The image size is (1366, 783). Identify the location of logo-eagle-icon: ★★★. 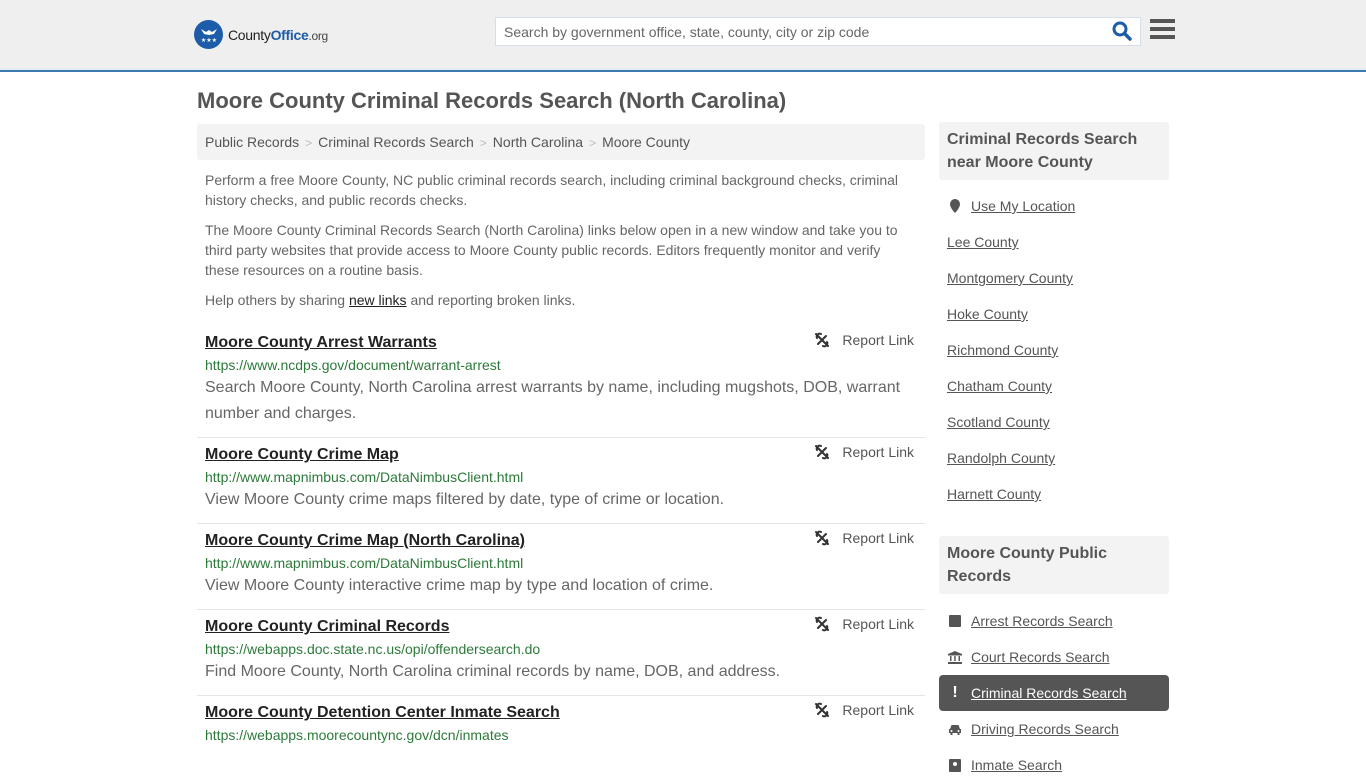
(208, 34).